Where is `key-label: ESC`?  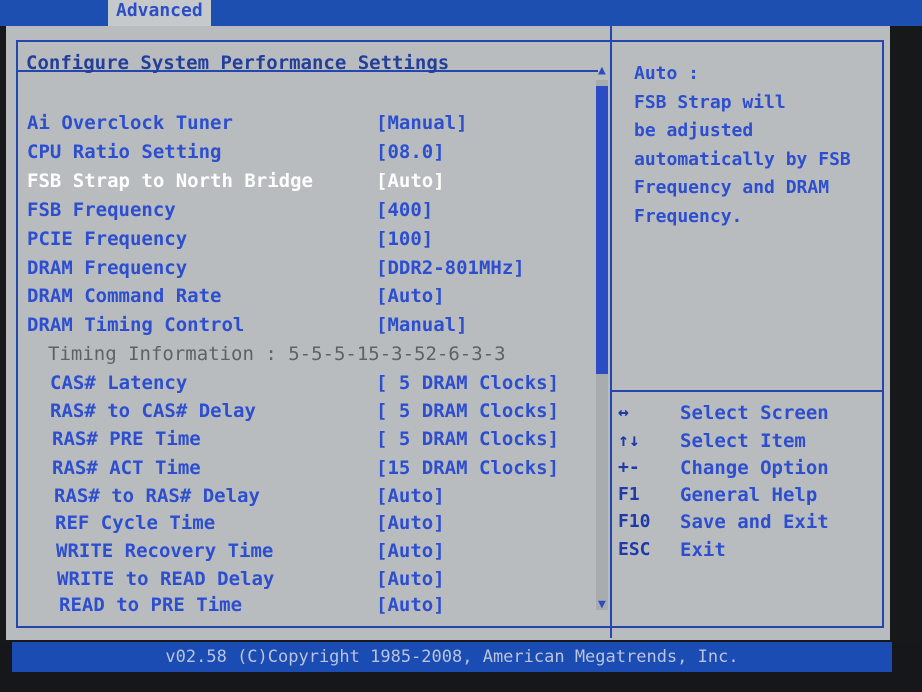 key-label: ESC is located at coordinates (634, 549).